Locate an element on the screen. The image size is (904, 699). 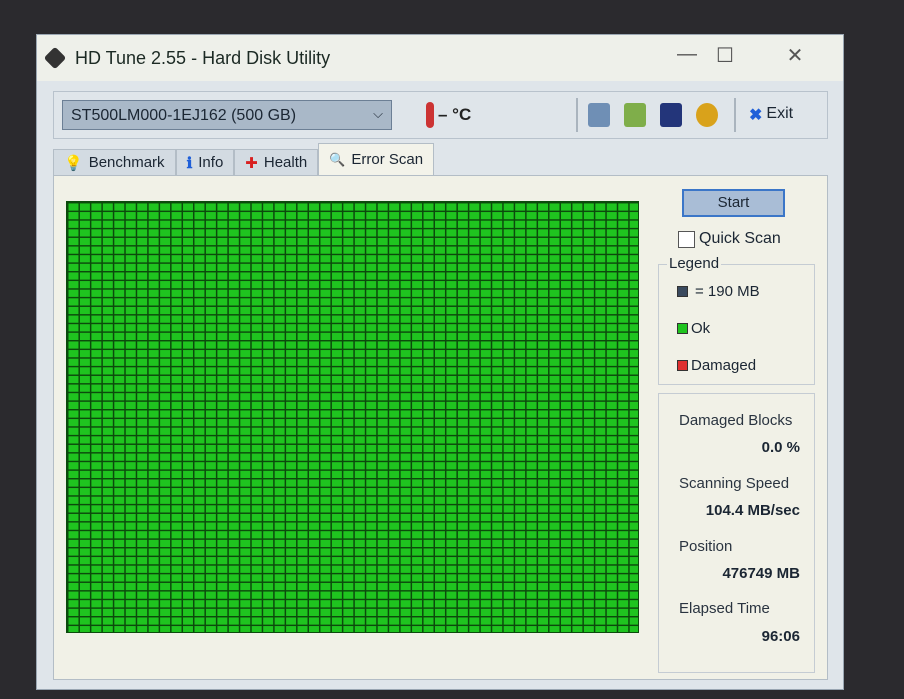
exit-button: ✖ Exit is located at coordinates (771, 115).